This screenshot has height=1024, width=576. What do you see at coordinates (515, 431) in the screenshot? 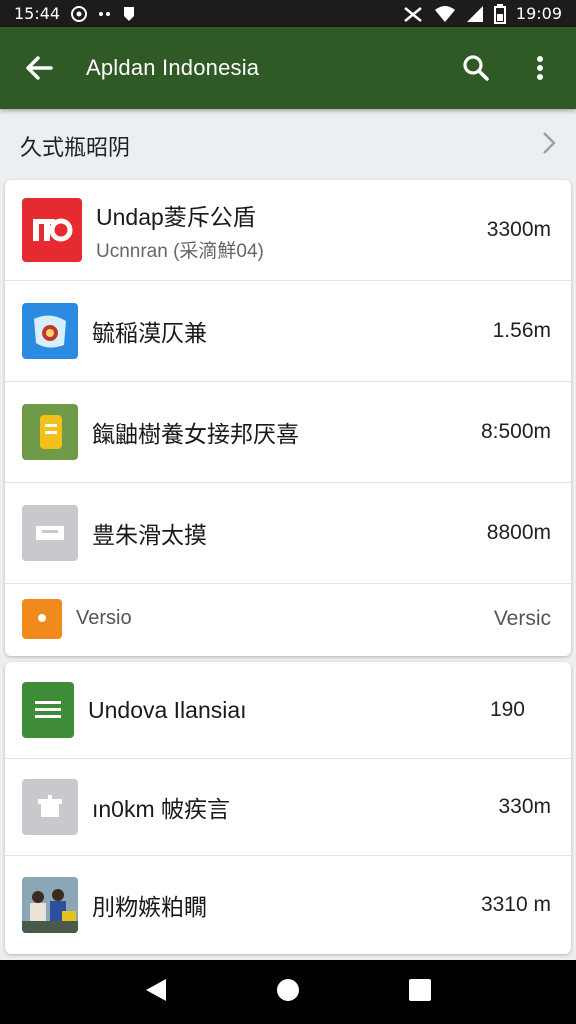
I see `item-value: 8:500m` at bounding box center [515, 431].